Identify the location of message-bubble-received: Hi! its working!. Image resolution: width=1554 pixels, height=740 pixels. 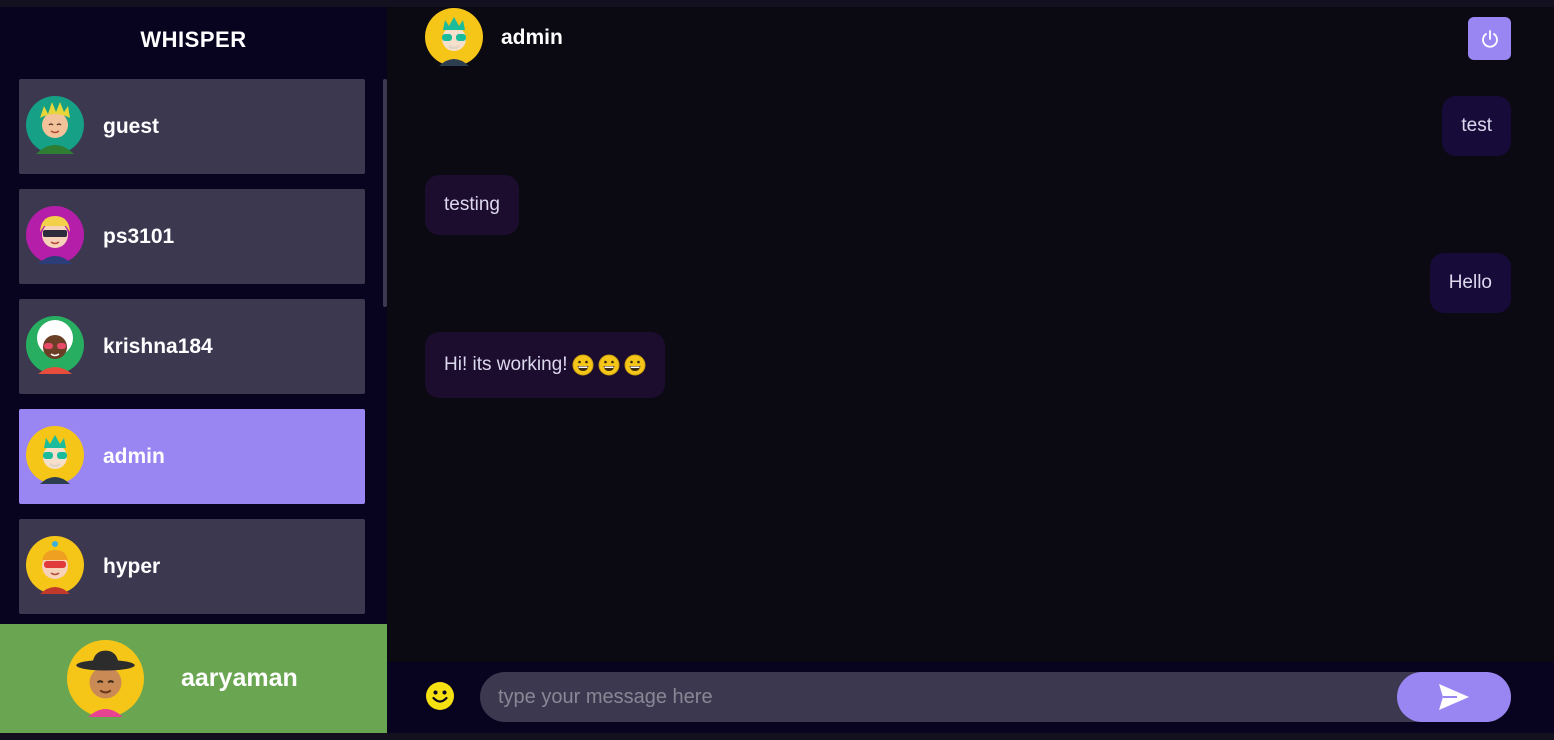
(545, 365).